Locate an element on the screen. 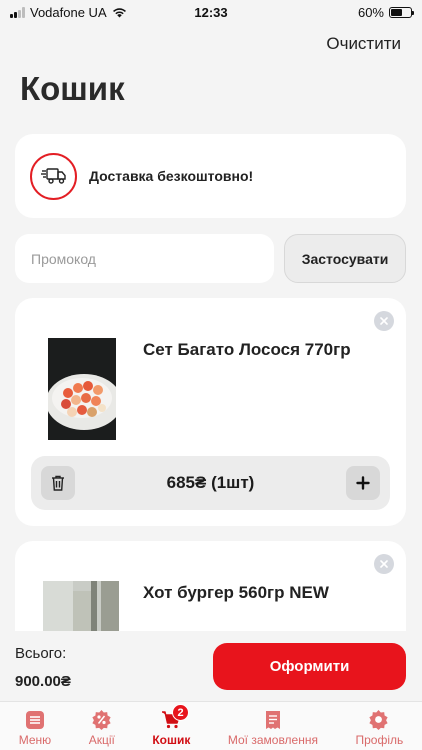 Image resolution: width=422 pixels, height=750 pixels. clear-cart-button: Очистити is located at coordinates (363, 44).